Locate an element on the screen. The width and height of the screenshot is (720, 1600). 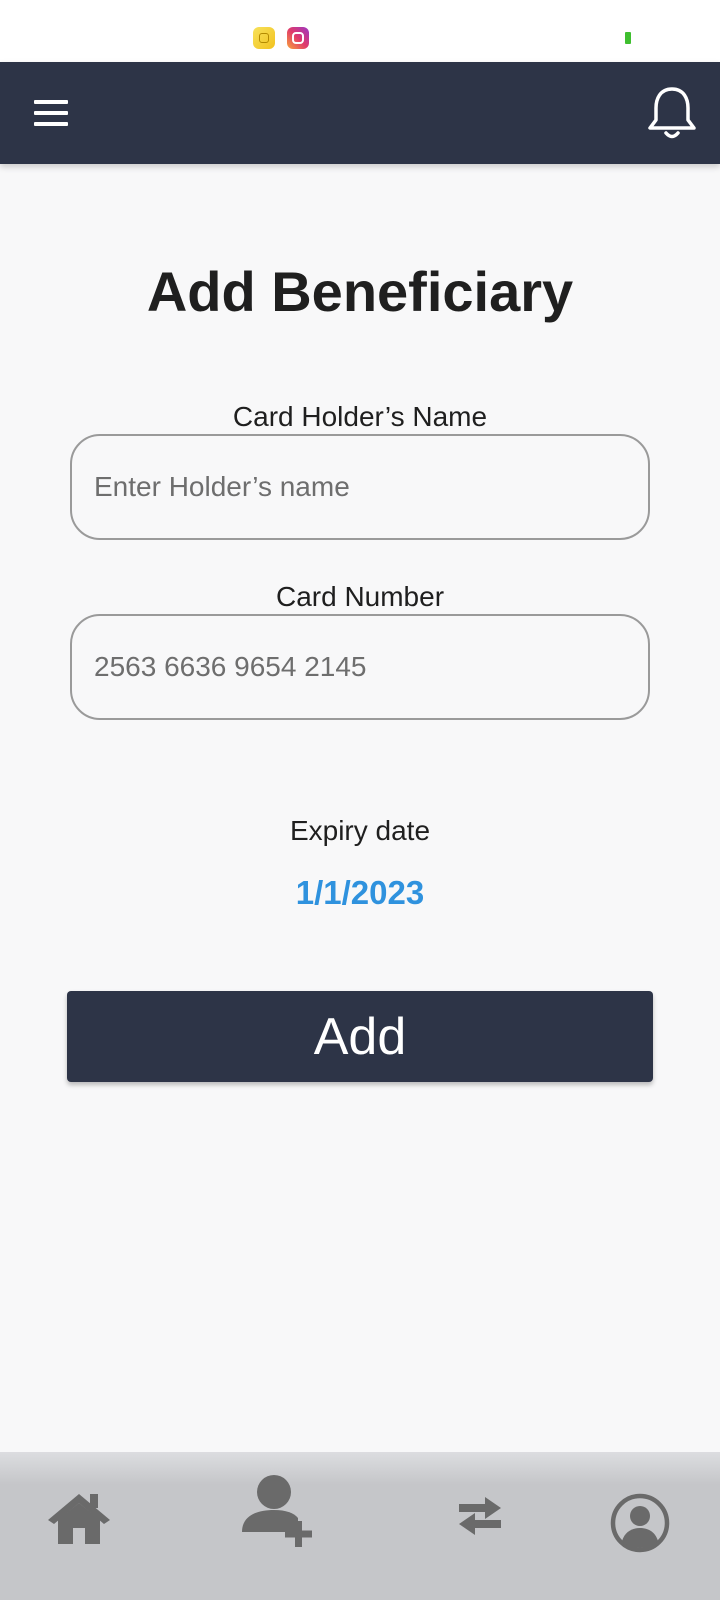
status-bar is located at coordinates (360, 31).